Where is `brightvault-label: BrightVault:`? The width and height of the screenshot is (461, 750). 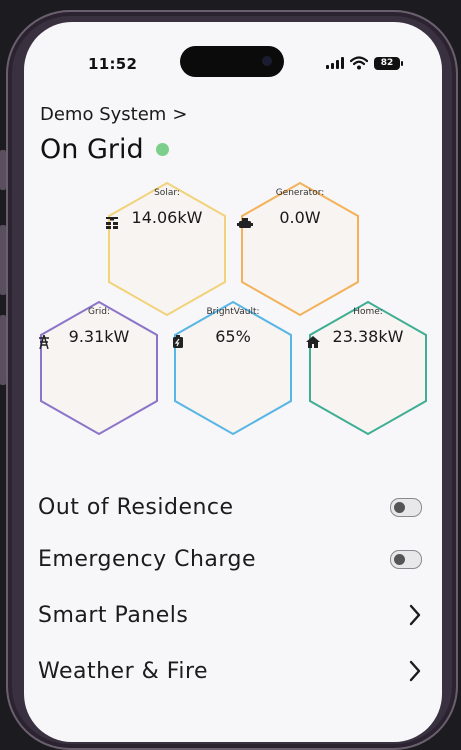 brightvault-label: BrightVault: is located at coordinates (233, 312).